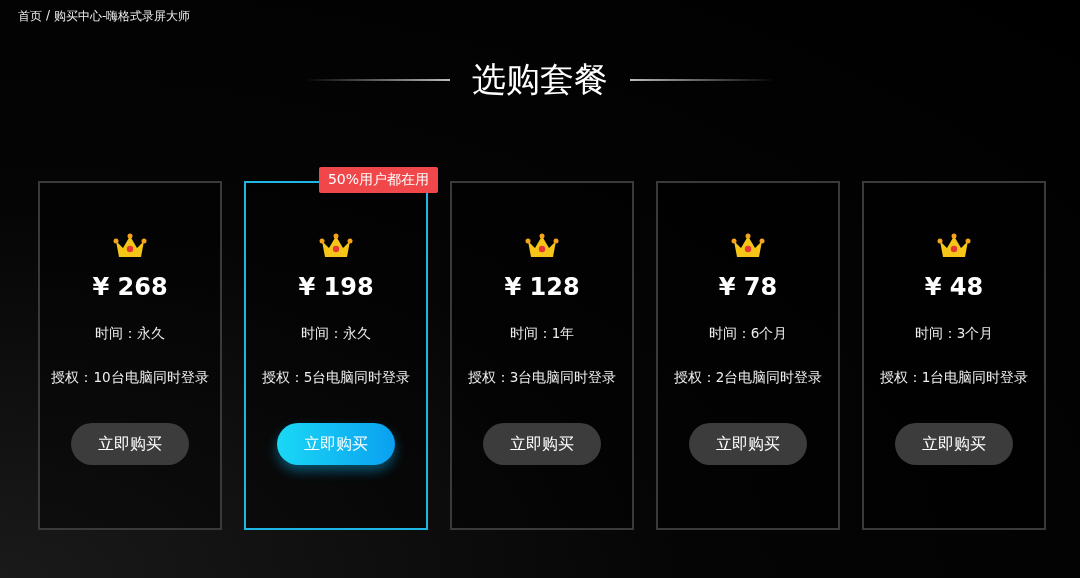 The image size is (1080, 578). I want to click on plan-card: ¥ 268 时间：永久 授权：10台电脑同时登录 立即购买, so click(130, 355).